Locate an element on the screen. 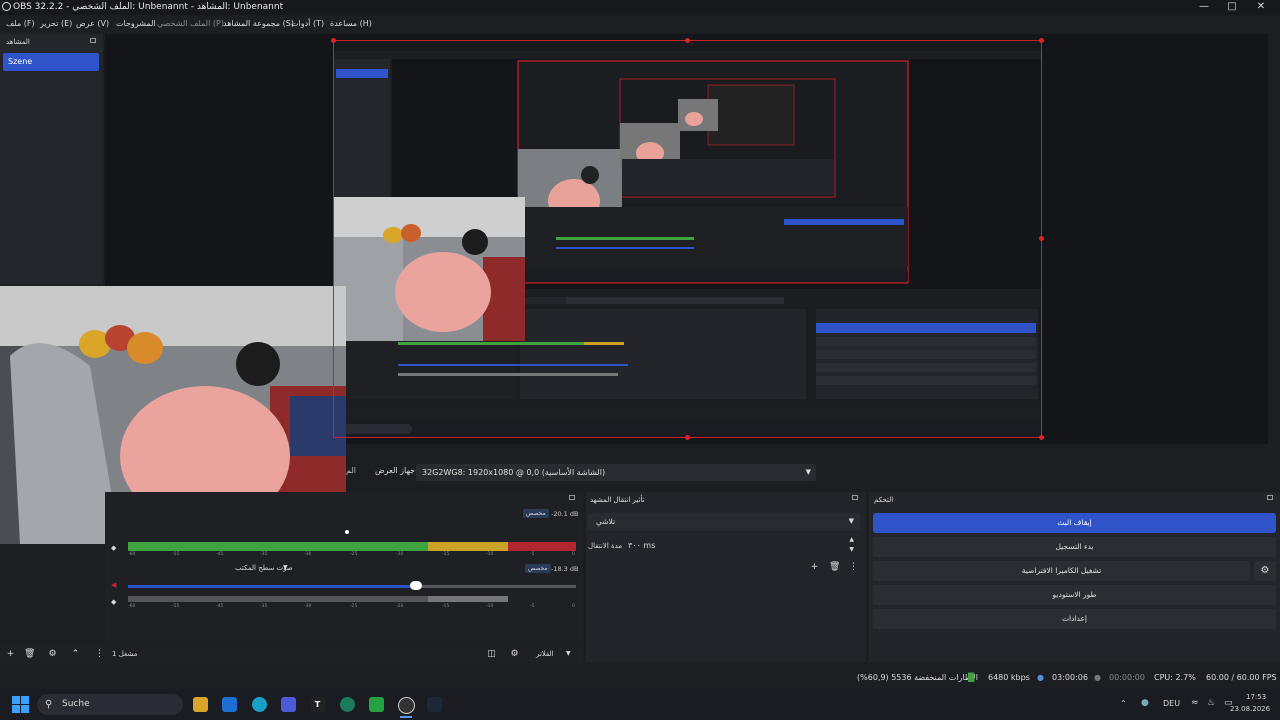 This screenshot has width=1280, height=720. studio-mode-button: طور الاستوديو is located at coordinates (1074, 595).